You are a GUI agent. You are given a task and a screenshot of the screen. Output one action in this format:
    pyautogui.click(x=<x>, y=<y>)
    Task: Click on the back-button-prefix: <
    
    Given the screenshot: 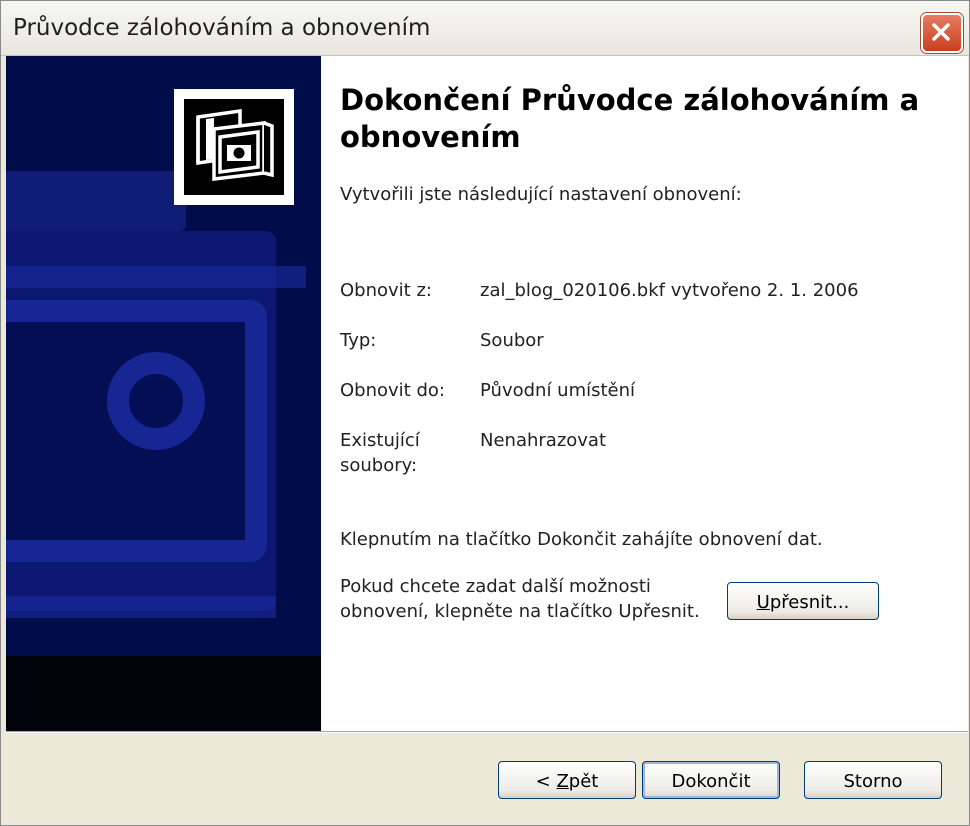 What is the action you would take?
    pyautogui.click(x=546, y=781)
    